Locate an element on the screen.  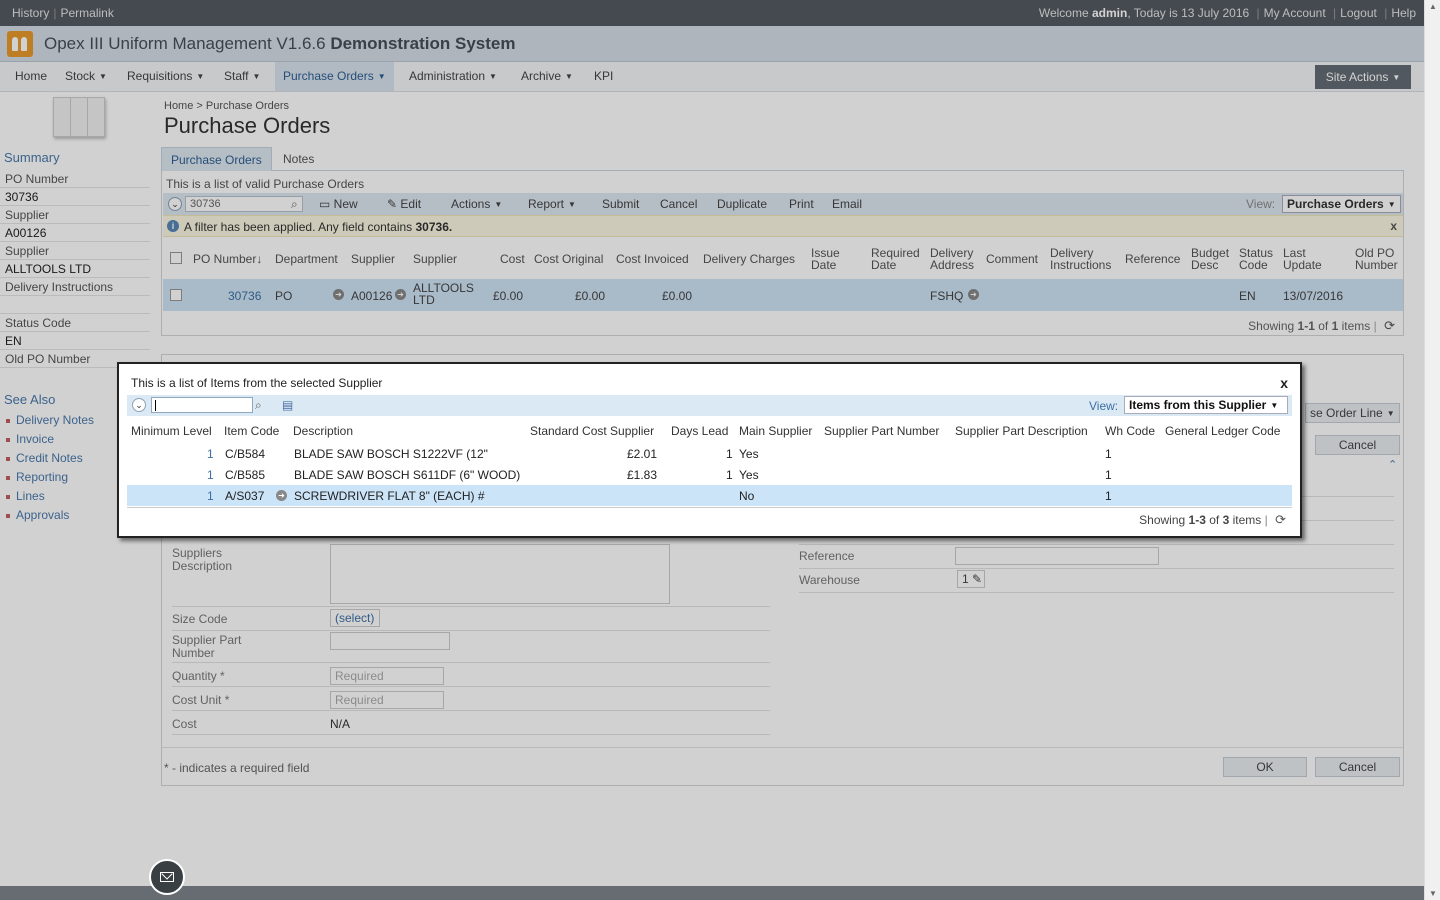
std-cost-cell: £2.01 is located at coordinates (642, 454).